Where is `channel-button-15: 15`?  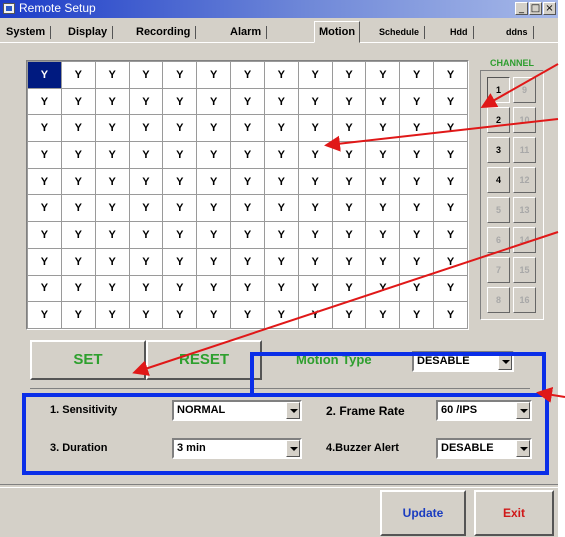 channel-button-15: 15 is located at coordinates (524, 270).